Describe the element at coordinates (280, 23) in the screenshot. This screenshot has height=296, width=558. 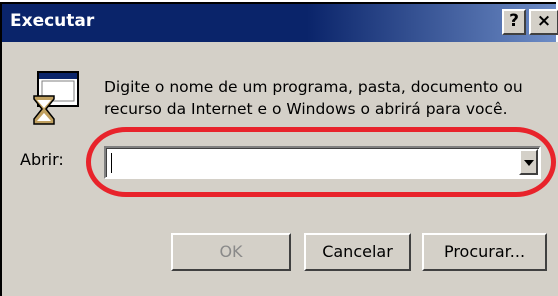
I see `title-bar: Executar ? ×` at that location.